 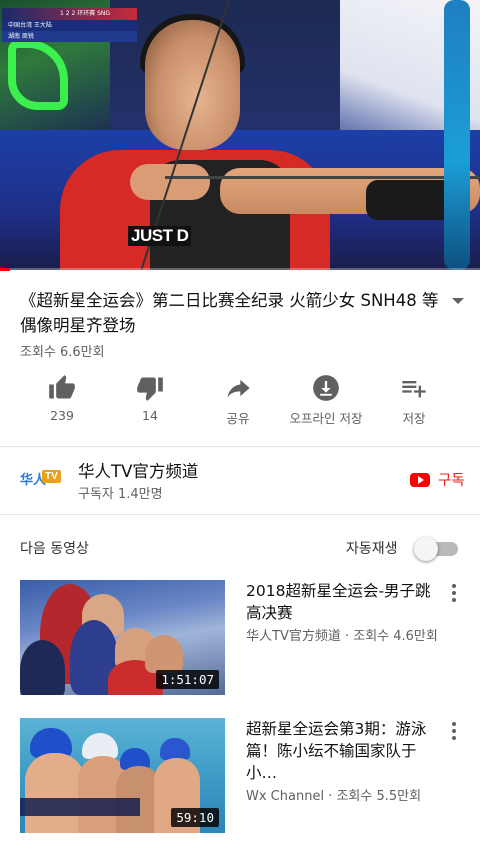 What do you see at coordinates (334, 796) in the screenshot?
I see `video-meta: Wx Channel · 조회수 5.5만회` at bounding box center [334, 796].